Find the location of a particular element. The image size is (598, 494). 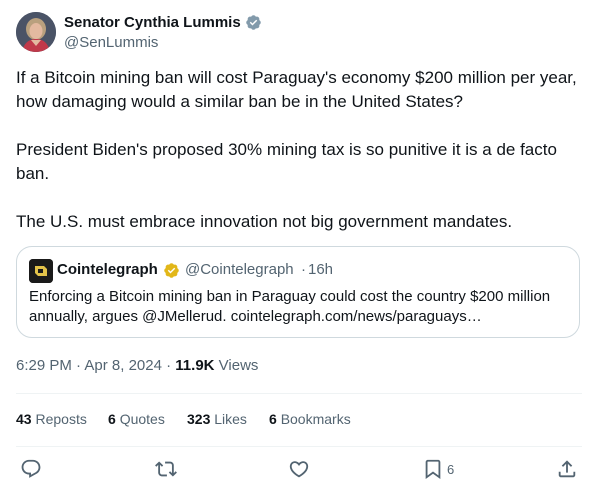

bookmarks-label: Bookmarks is located at coordinates (315, 419).